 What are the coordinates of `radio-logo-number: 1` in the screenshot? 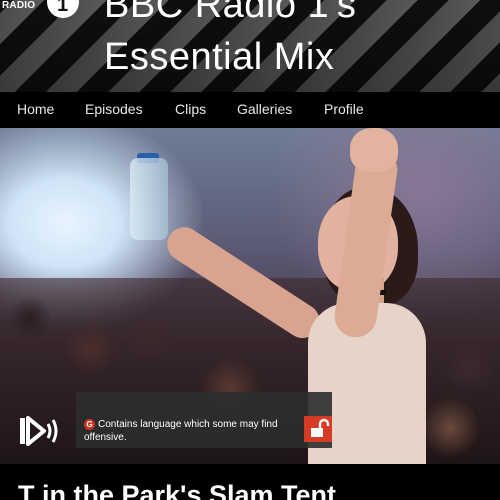 It's located at (63, 8).